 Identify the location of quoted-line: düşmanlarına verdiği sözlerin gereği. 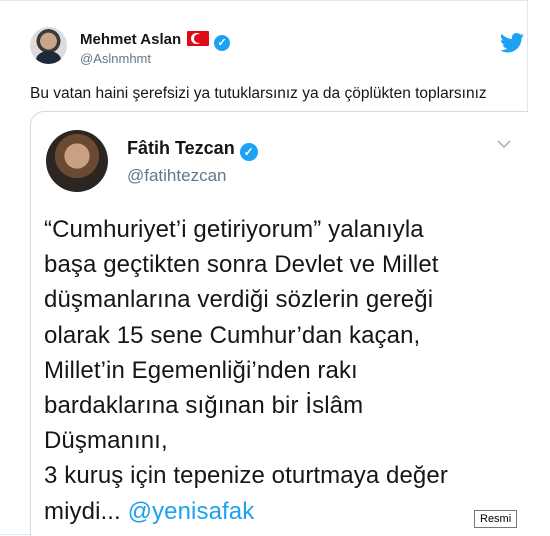
(239, 300).